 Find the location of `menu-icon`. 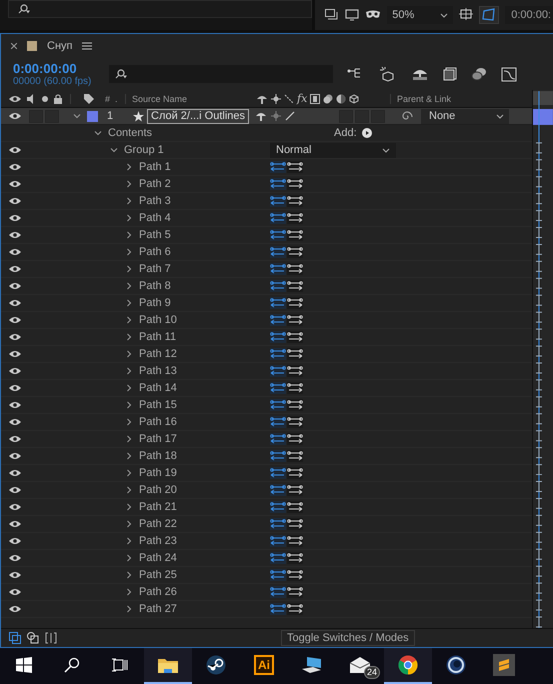

menu-icon is located at coordinates (87, 46).